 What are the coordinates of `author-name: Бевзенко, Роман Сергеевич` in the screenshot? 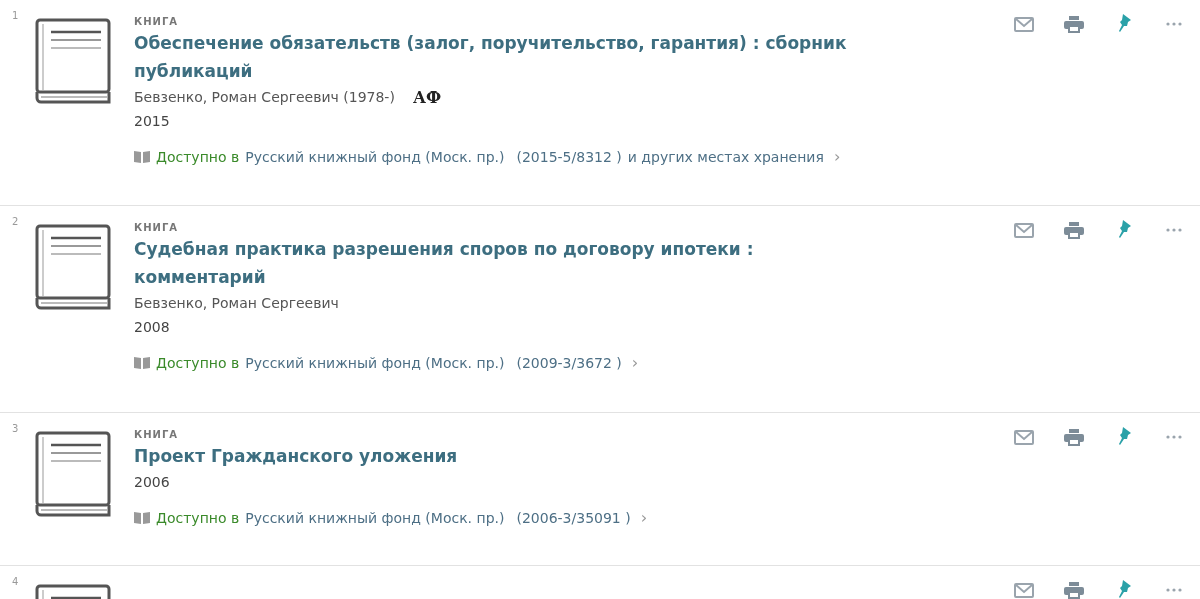 It's located at (236, 303).